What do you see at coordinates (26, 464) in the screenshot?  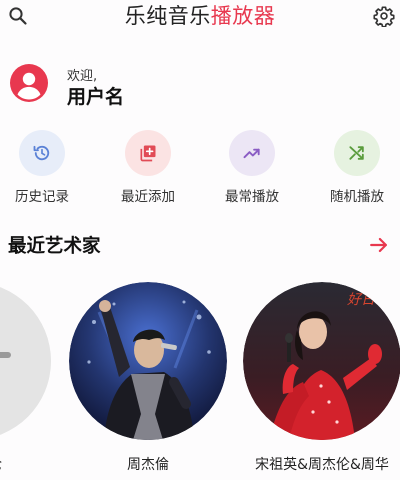 I see `artist-name: 伦` at bounding box center [26, 464].